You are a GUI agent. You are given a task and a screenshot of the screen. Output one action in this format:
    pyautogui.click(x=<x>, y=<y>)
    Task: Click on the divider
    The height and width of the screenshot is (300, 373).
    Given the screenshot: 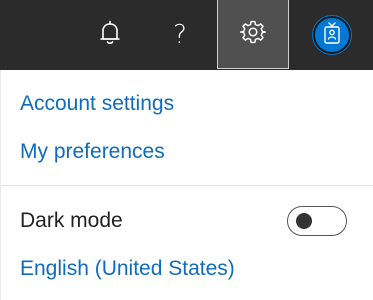 What is the action you would take?
    pyautogui.click(x=187, y=185)
    